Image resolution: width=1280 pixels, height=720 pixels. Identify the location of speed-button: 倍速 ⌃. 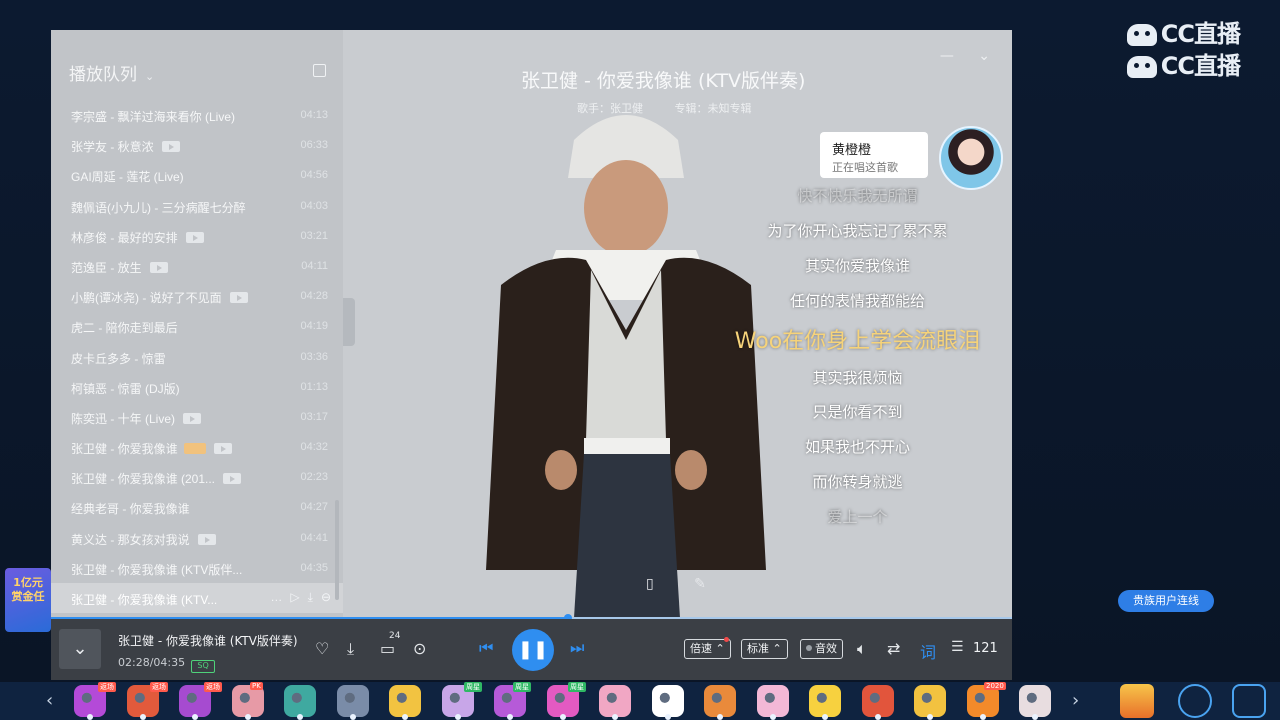
(707, 649).